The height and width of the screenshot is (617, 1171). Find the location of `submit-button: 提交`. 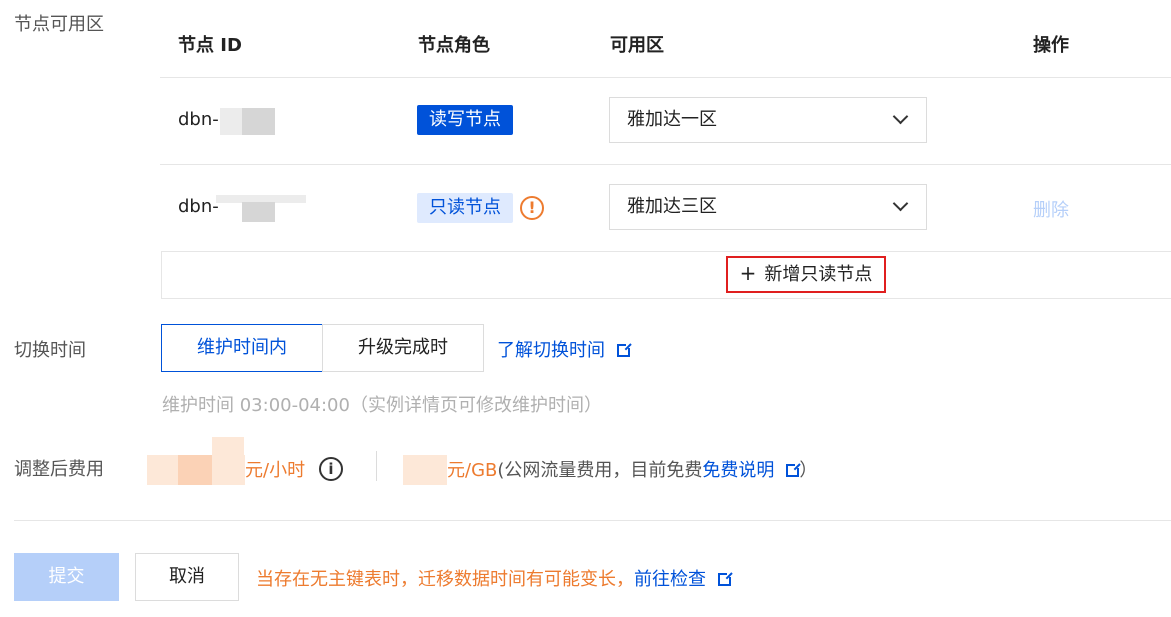

submit-button: 提交 is located at coordinates (66, 577).